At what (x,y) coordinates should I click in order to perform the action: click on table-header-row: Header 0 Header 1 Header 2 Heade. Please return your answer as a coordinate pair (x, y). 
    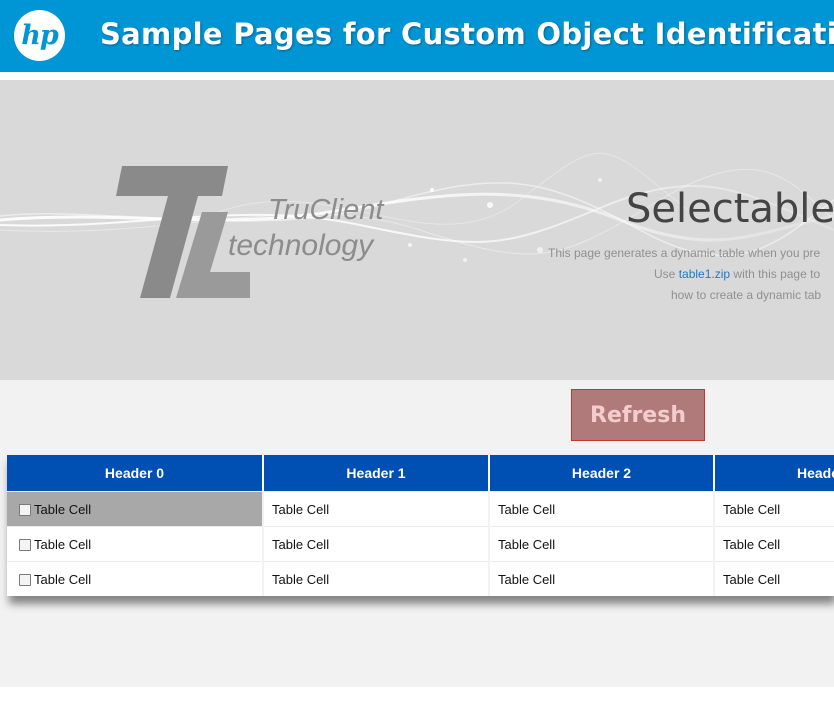
    Looking at the image, I should click on (420, 473).